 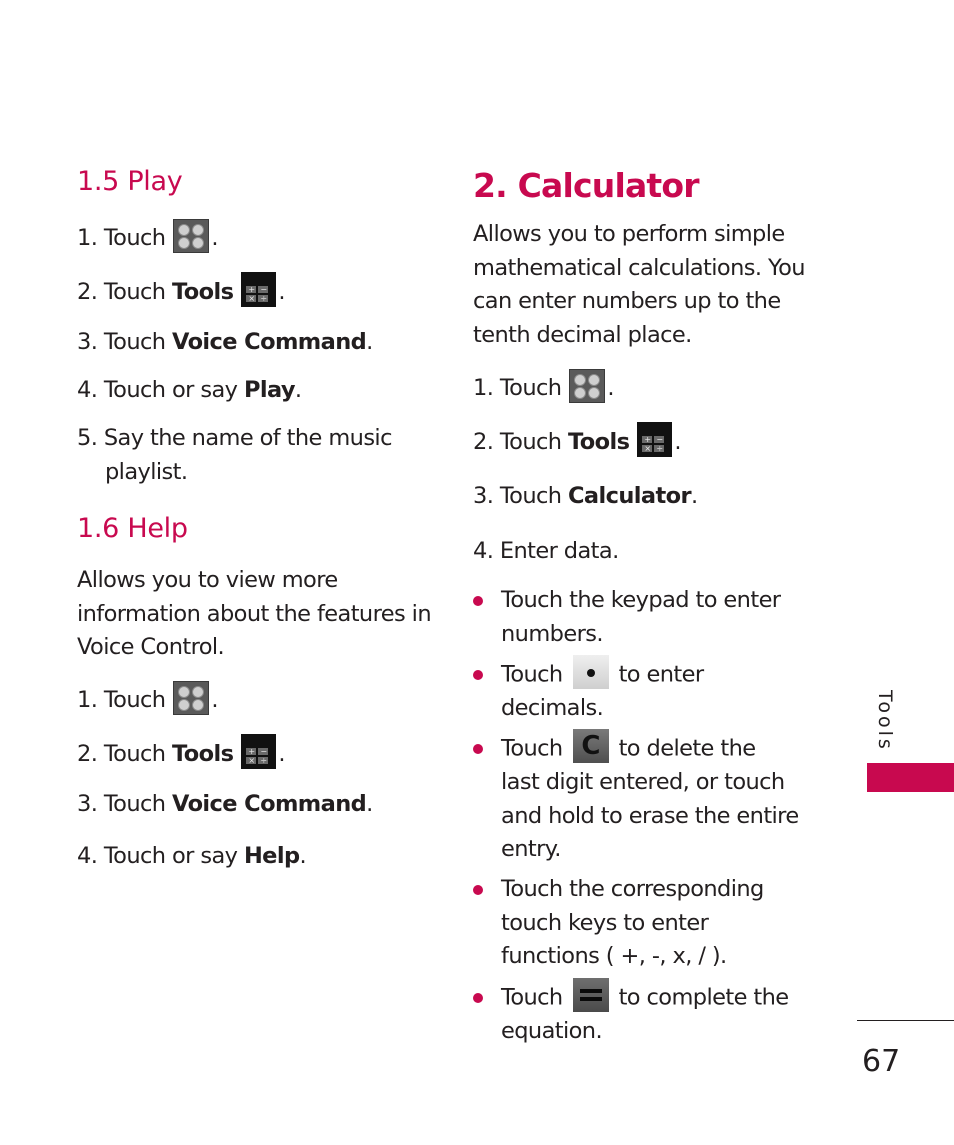 What do you see at coordinates (910, 777) in the screenshot?
I see `side-tab-marker` at bounding box center [910, 777].